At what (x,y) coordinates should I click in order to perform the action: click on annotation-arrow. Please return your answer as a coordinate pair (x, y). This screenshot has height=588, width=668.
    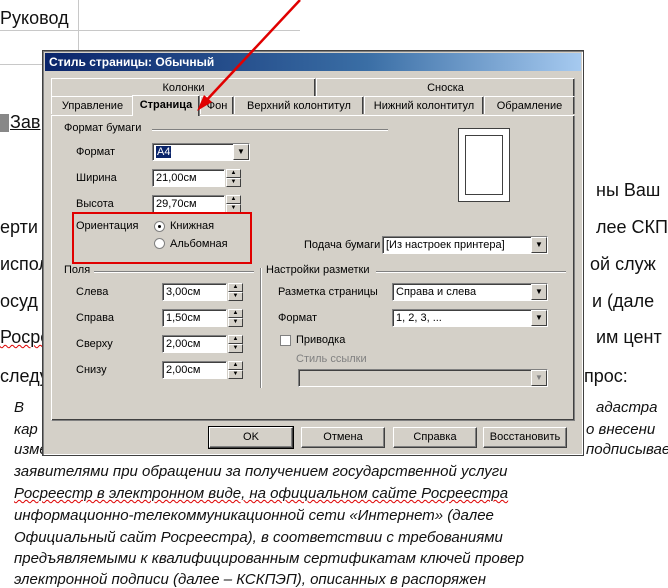
    Looking at the image, I should click on (249, 55).